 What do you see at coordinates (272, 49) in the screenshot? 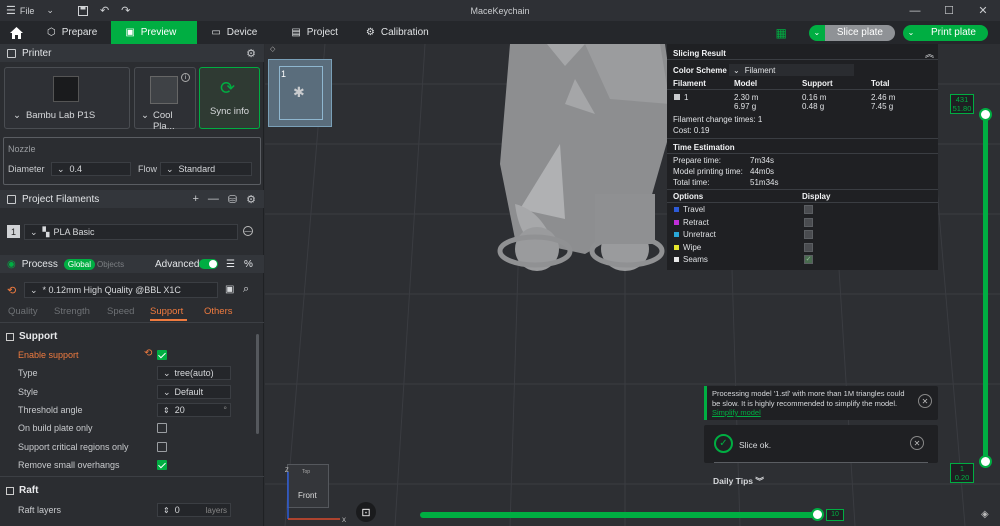
I see `collapse-icon: ◇` at bounding box center [272, 49].